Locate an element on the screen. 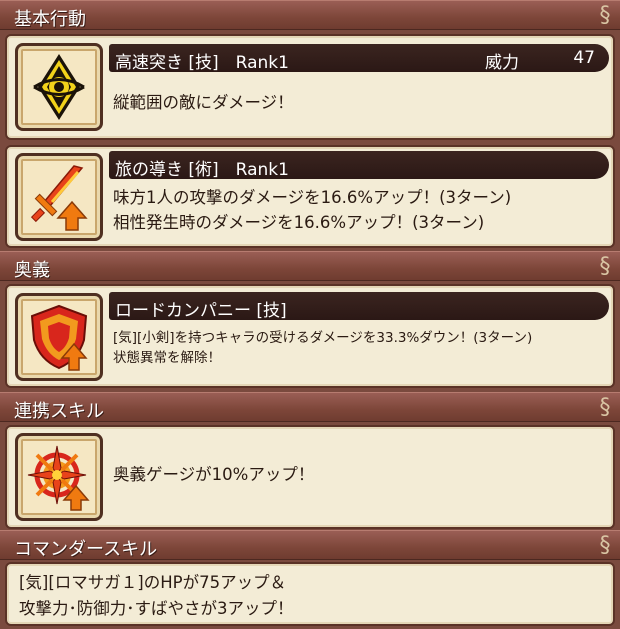  skill-description: 縦範囲の敵にダメージ！ is located at coordinates (203, 102).